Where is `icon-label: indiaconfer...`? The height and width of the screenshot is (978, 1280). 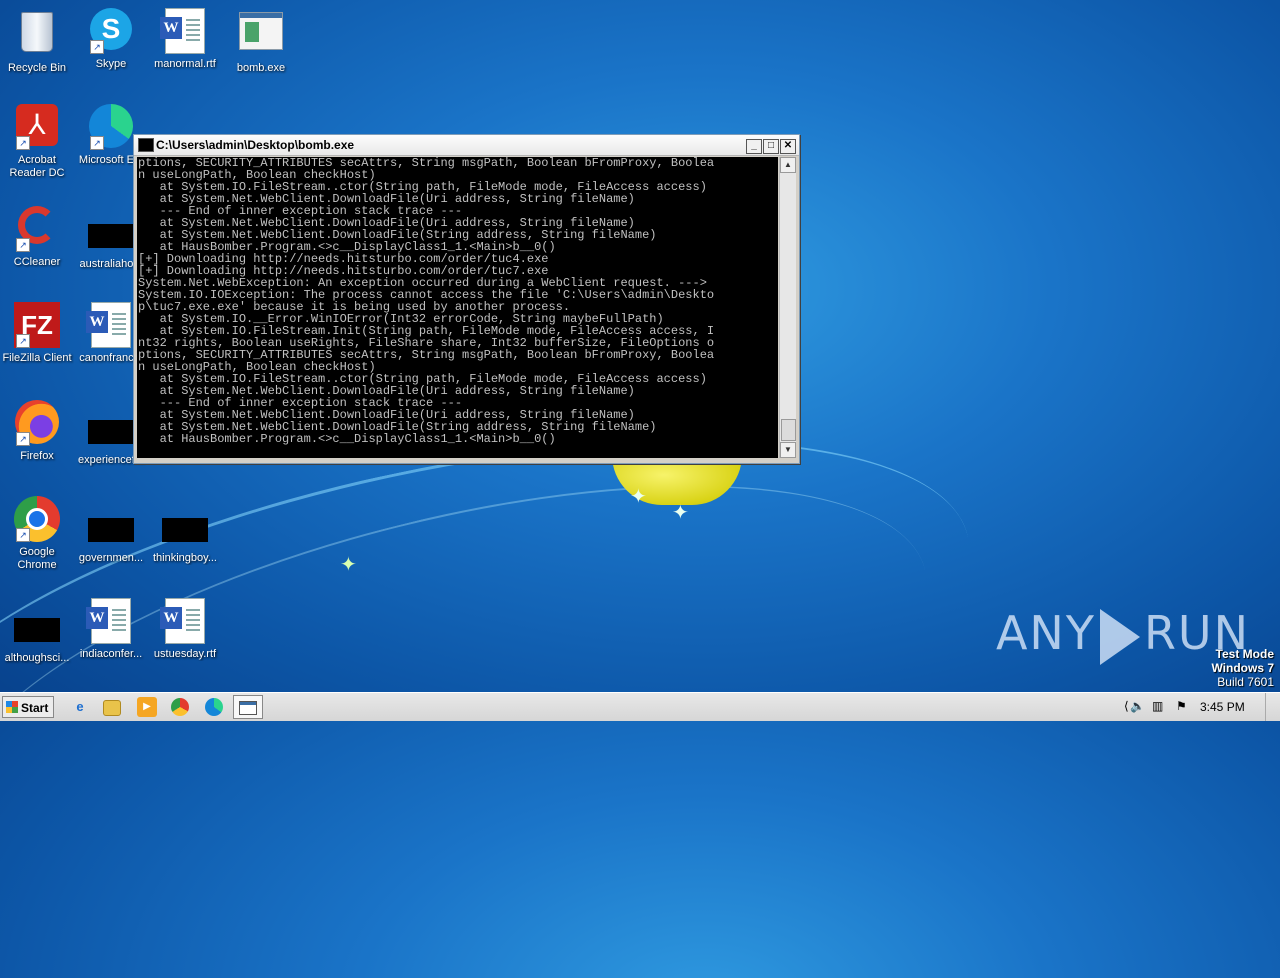
icon-label: indiaconfer... is located at coordinates (111, 654).